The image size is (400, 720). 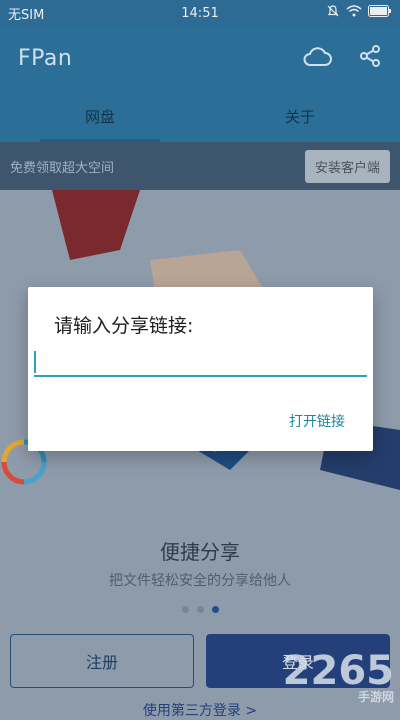 What do you see at coordinates (200, 166) in the screenshot?
I see `promo-bar: 免费领取超大空间 安装客户端` at bounding box center [200, 166].